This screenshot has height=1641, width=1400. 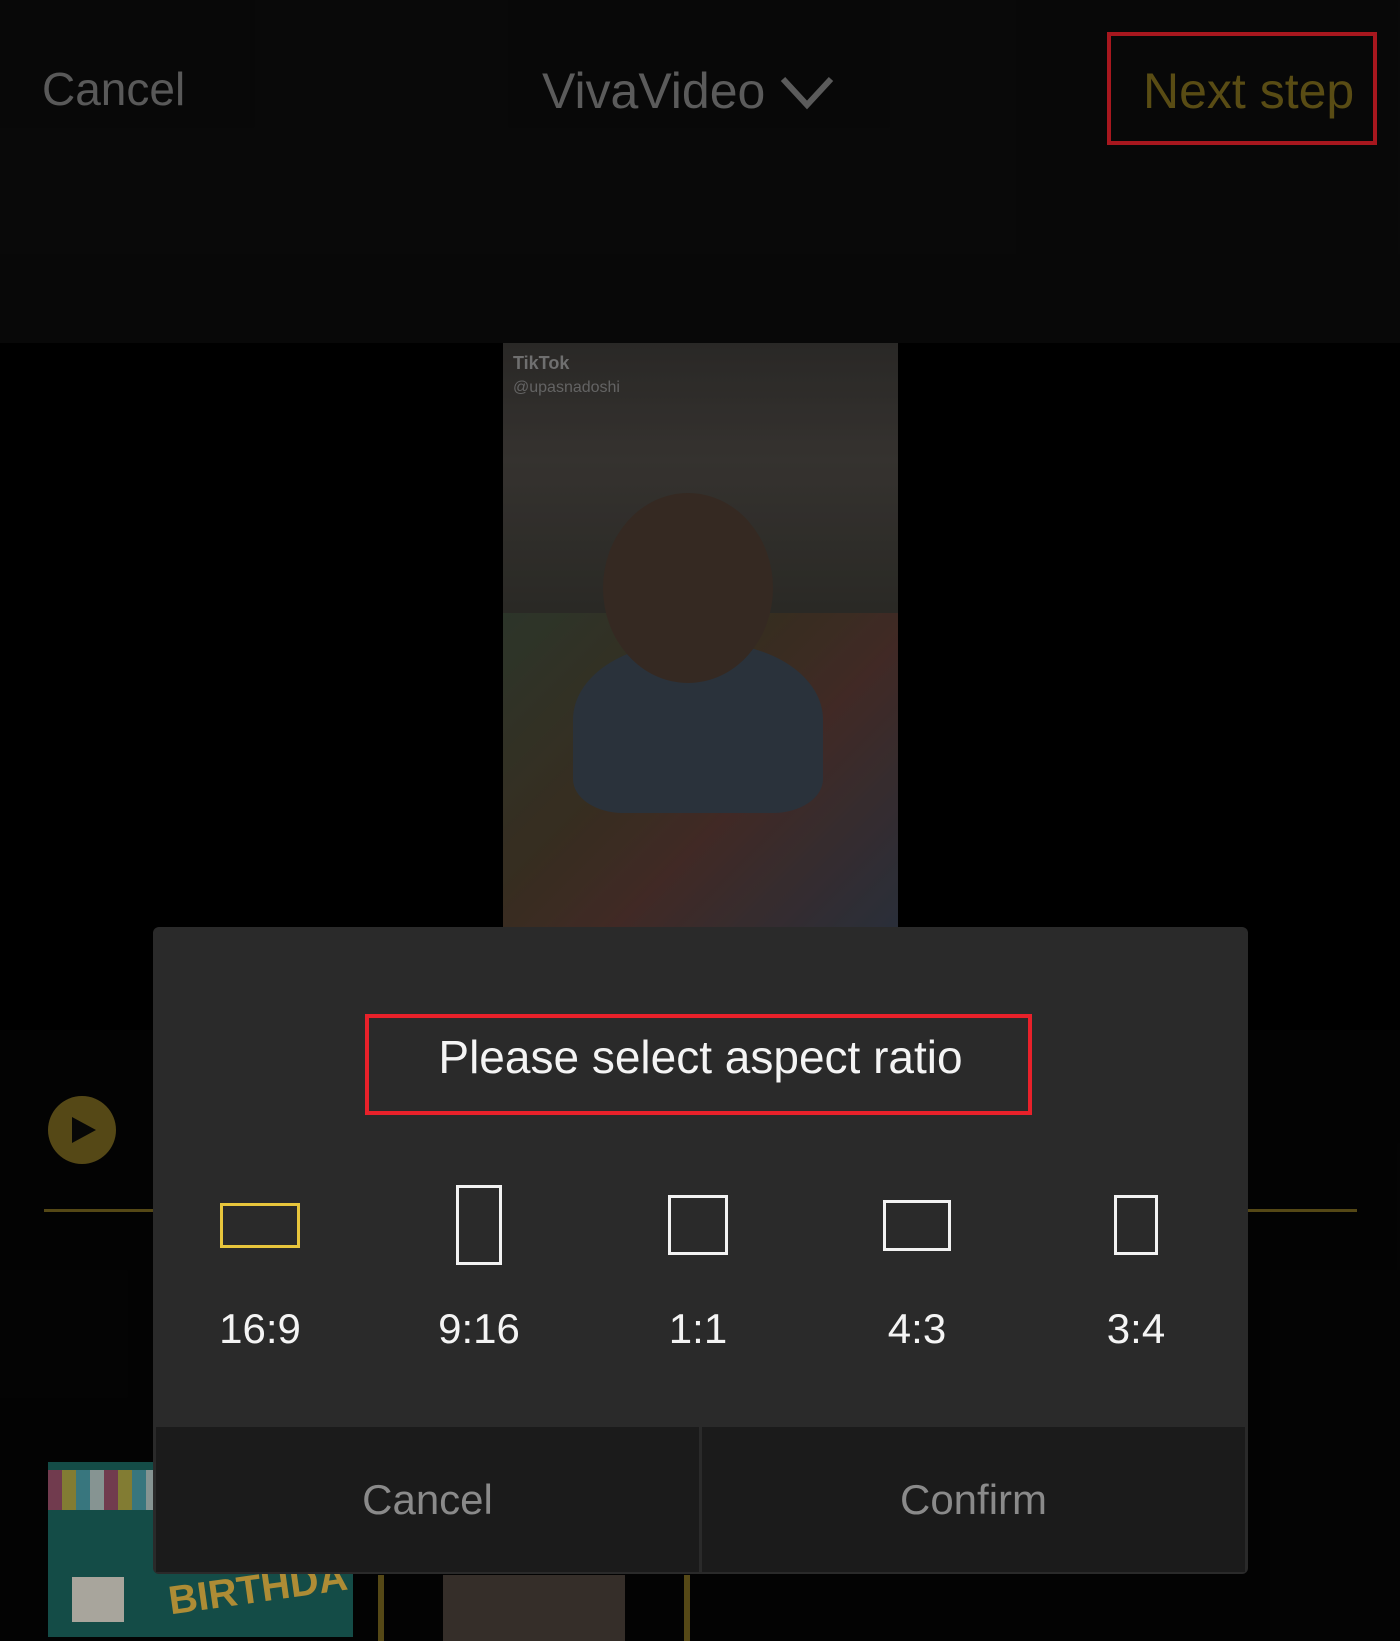 What do you see at coordinates (972, 1499) in the screenshot?
I see `dialog-confirm-button: Confirm` at bounding box center [972, 1499].